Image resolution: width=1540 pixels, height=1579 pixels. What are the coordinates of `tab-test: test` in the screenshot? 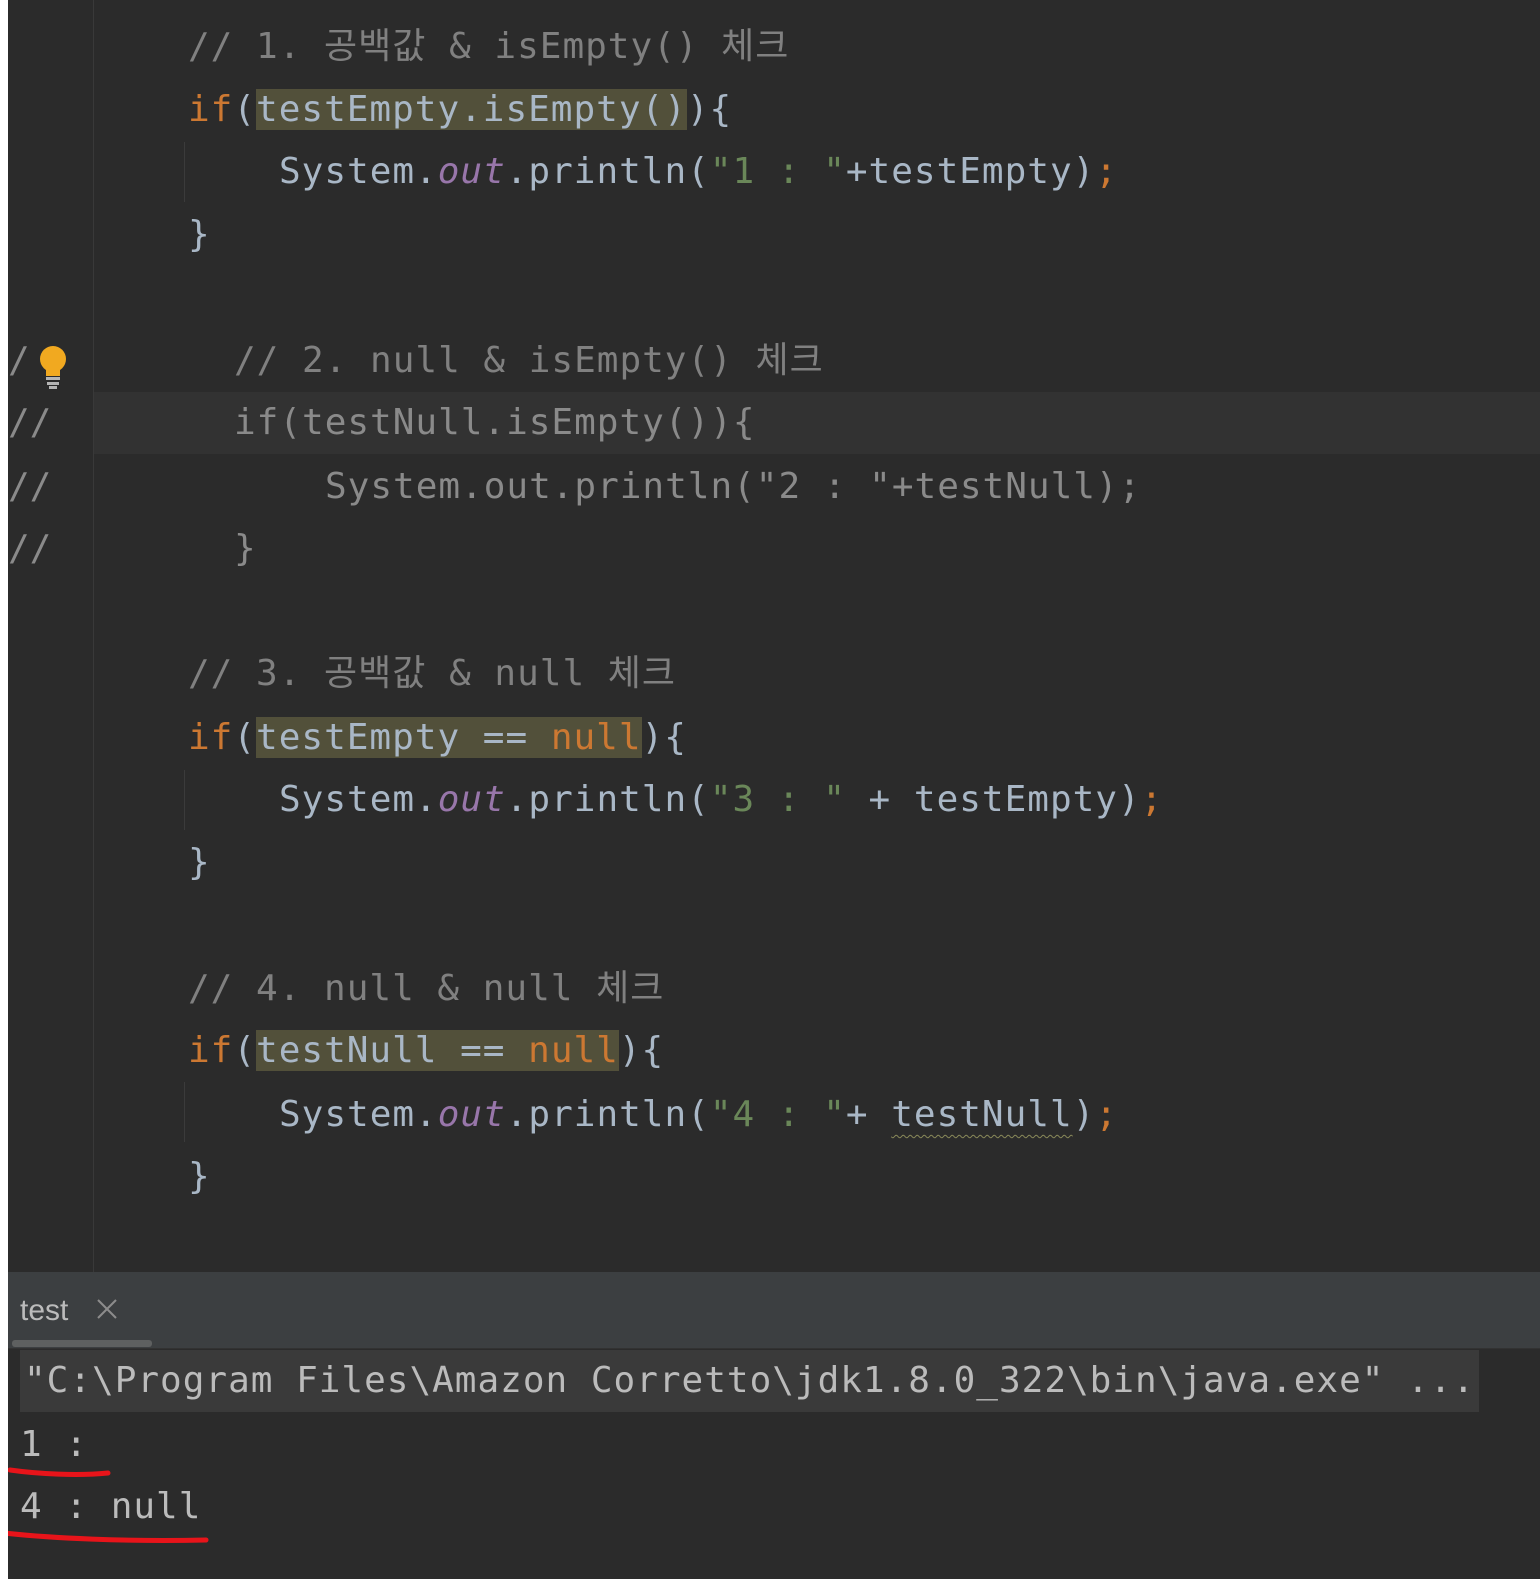 It's located at (83, 1310).